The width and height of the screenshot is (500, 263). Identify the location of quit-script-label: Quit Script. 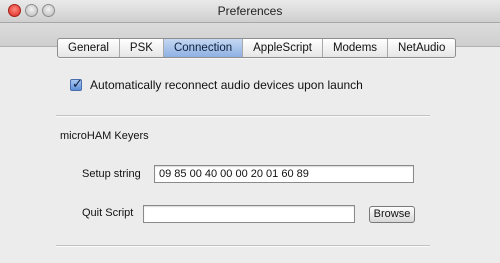
(108, 213).